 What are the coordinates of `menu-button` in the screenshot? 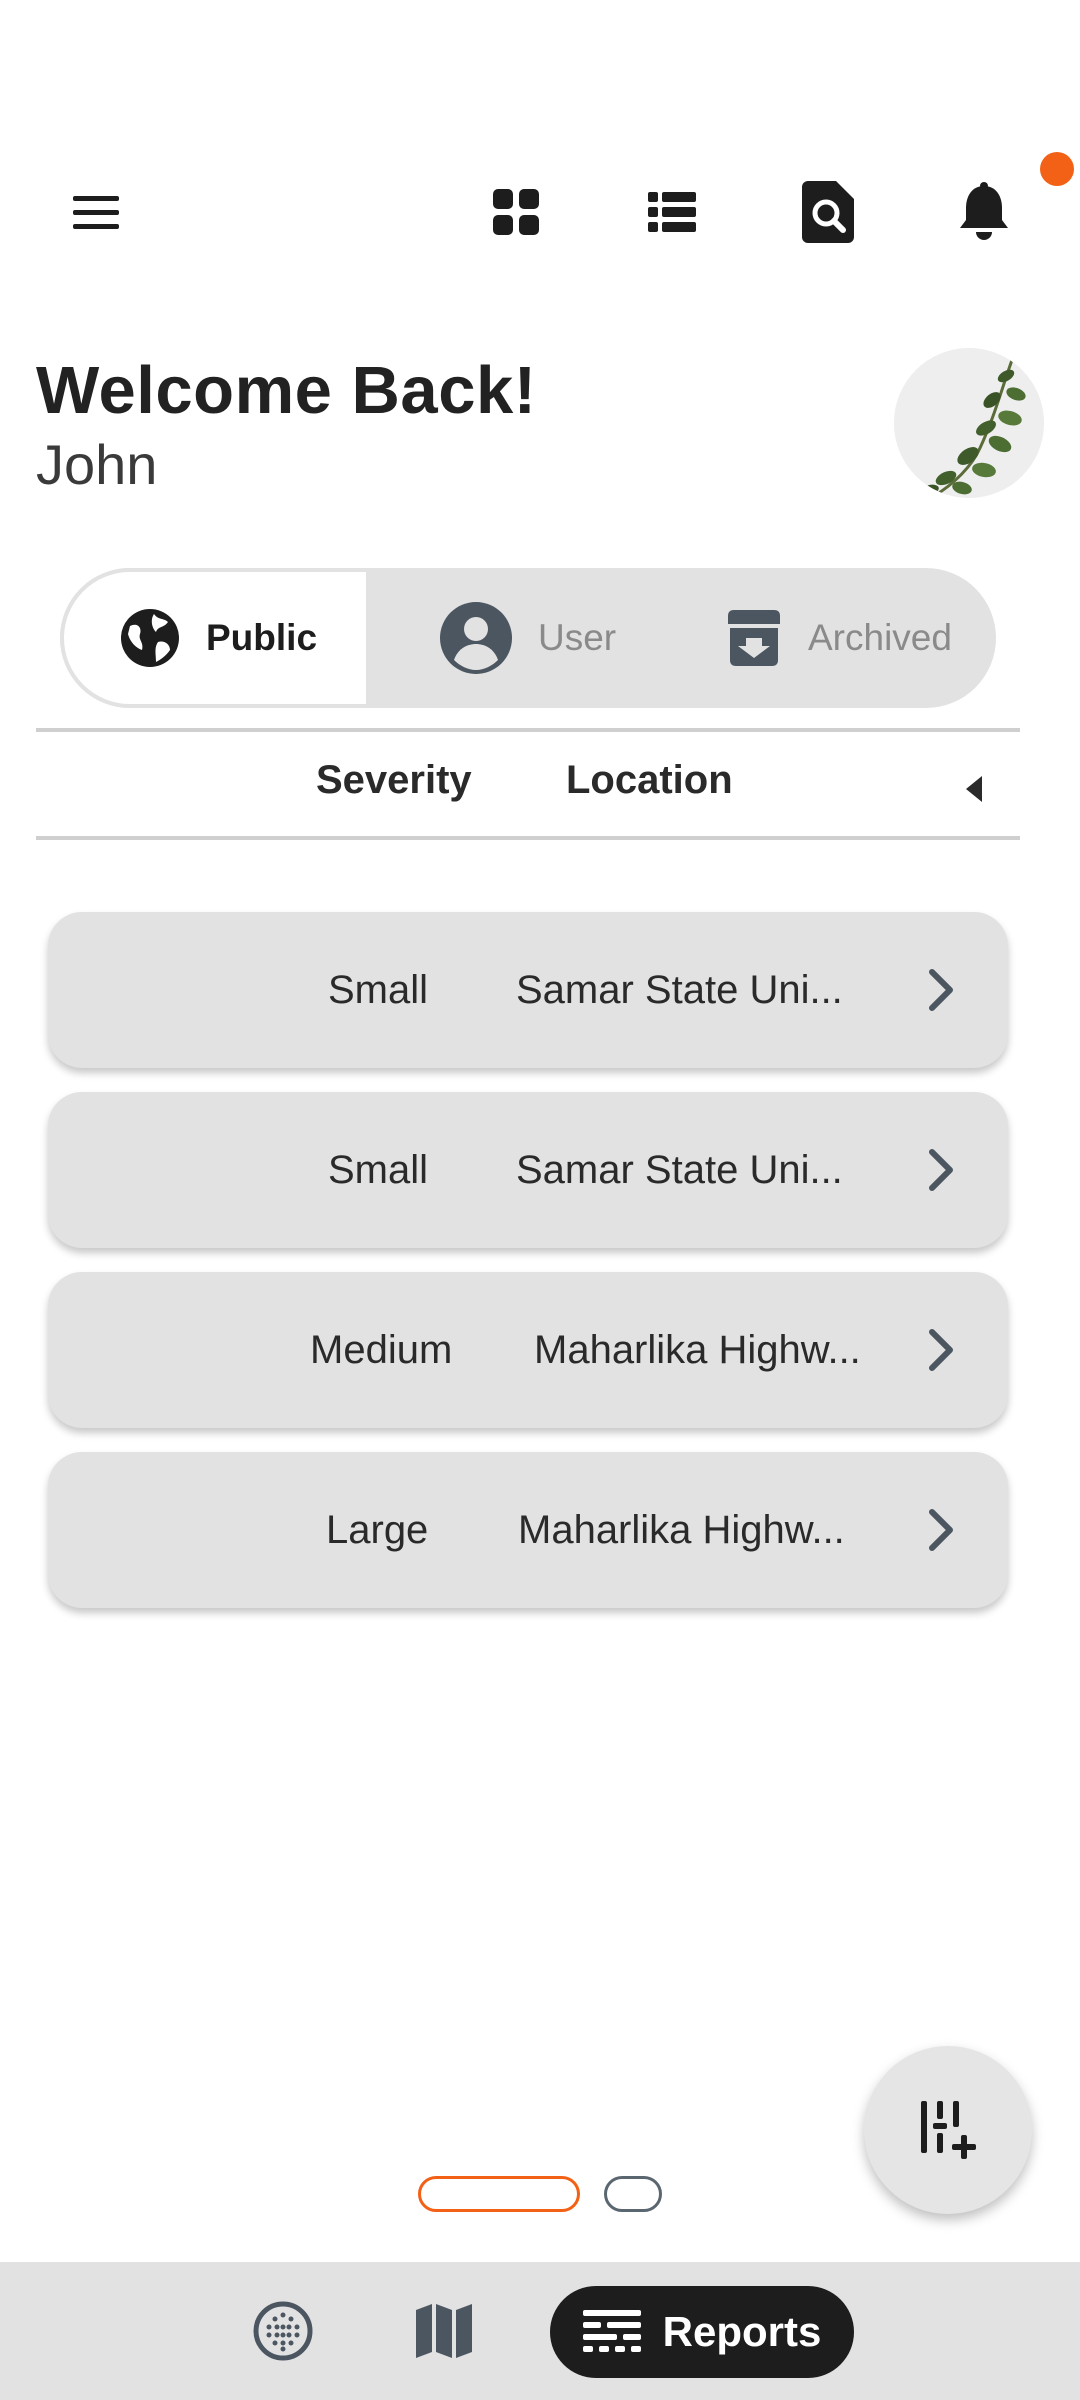 It's located at (96, 212).